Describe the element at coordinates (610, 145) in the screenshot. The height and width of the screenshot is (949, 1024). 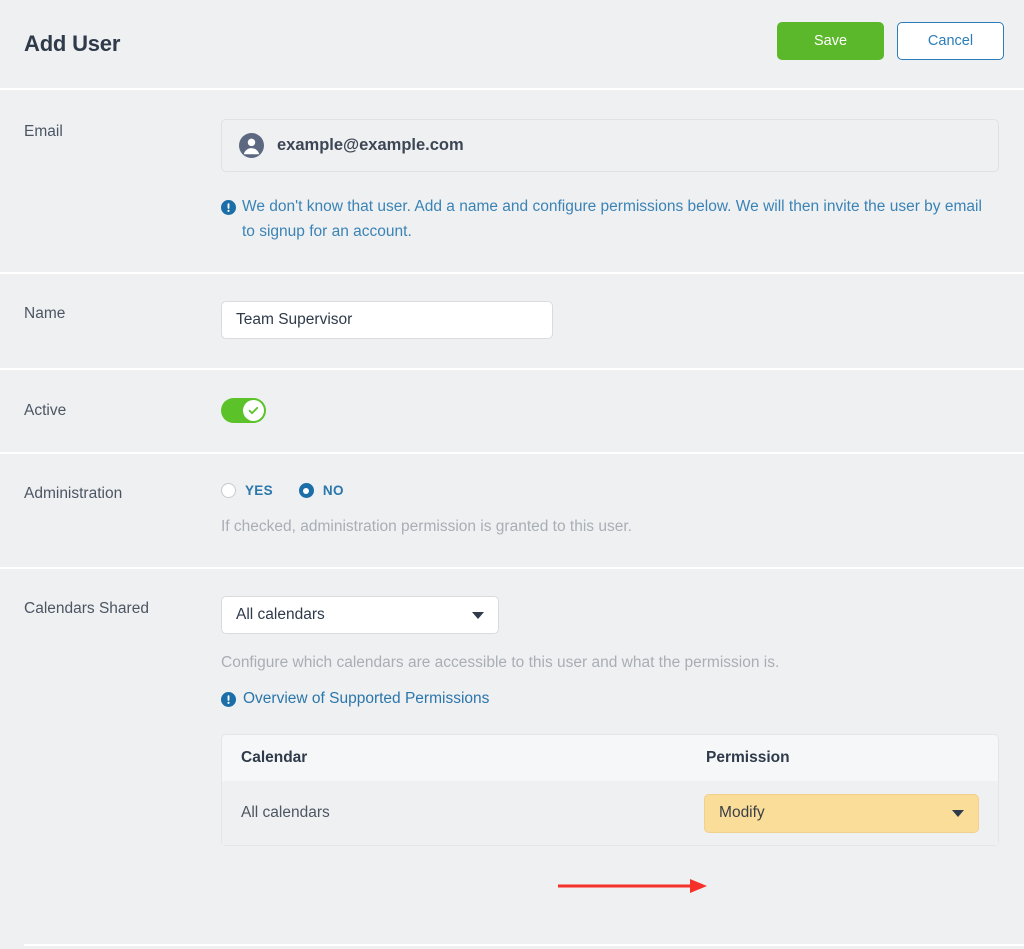
I see `email-field: example@example.com` at that location.